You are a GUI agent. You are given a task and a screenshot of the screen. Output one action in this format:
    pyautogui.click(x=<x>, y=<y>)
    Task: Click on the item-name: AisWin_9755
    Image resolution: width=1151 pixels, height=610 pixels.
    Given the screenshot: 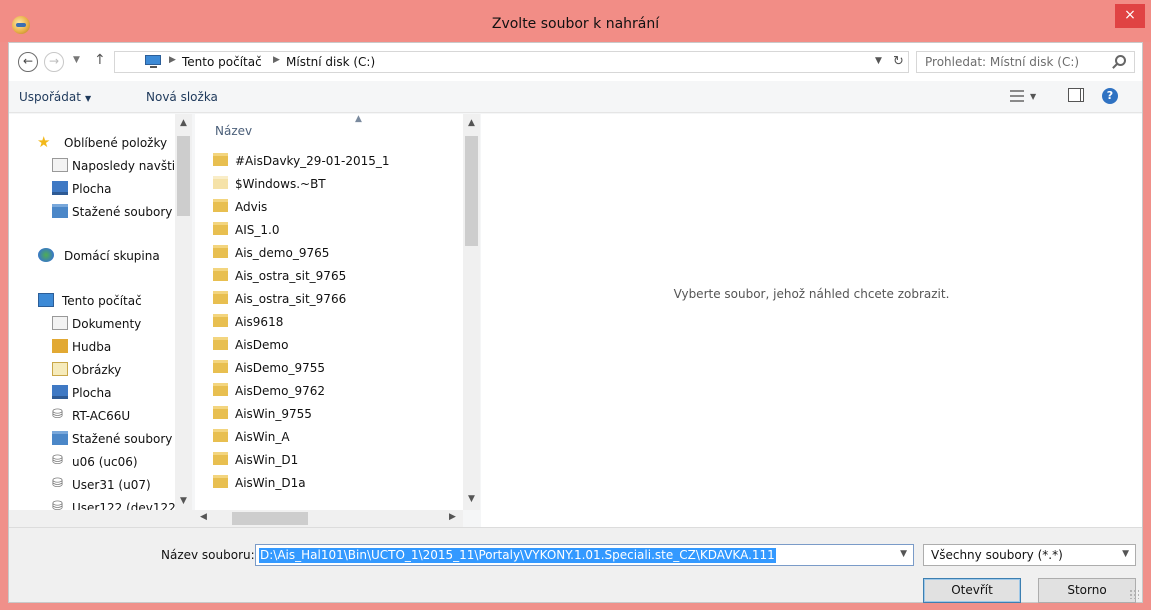 What is the action you would take?
    pyautogui.click(x=273, y=414)
    